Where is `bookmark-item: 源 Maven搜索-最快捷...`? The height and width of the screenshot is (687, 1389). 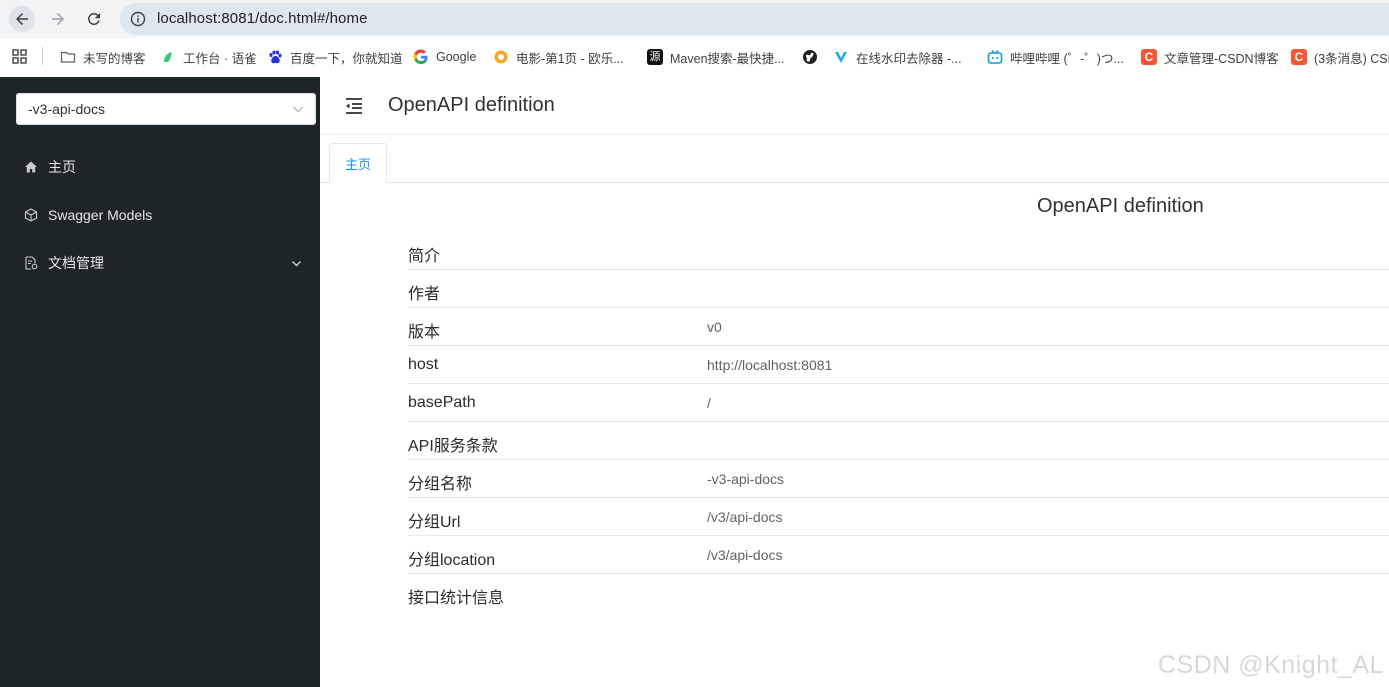 bookmark-item: 源 Maven搜索-最快捷... is located at coordinates (716, 57).